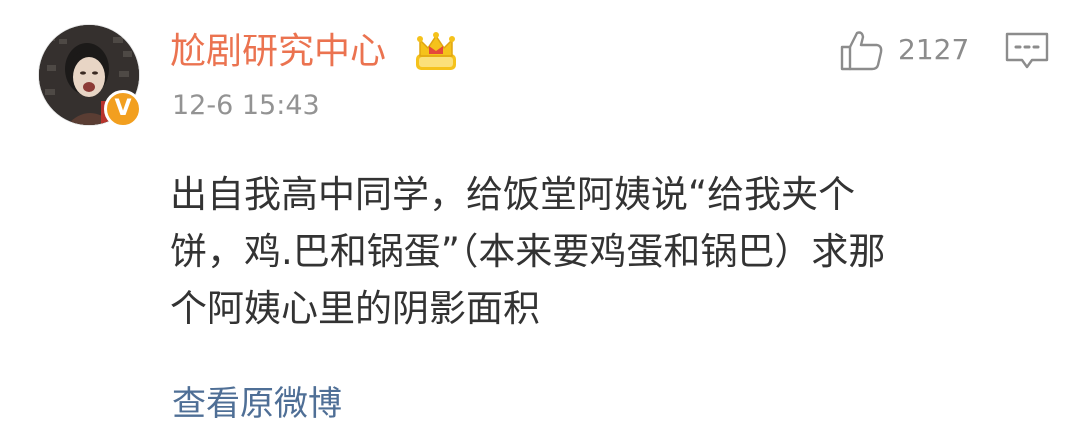 Image resolution: width=1080 pixels, height=431 pixels. What do you see at coordinates (436, 51) in the screenshot?
I see `crown-icon` at bounding box center [436, 51].